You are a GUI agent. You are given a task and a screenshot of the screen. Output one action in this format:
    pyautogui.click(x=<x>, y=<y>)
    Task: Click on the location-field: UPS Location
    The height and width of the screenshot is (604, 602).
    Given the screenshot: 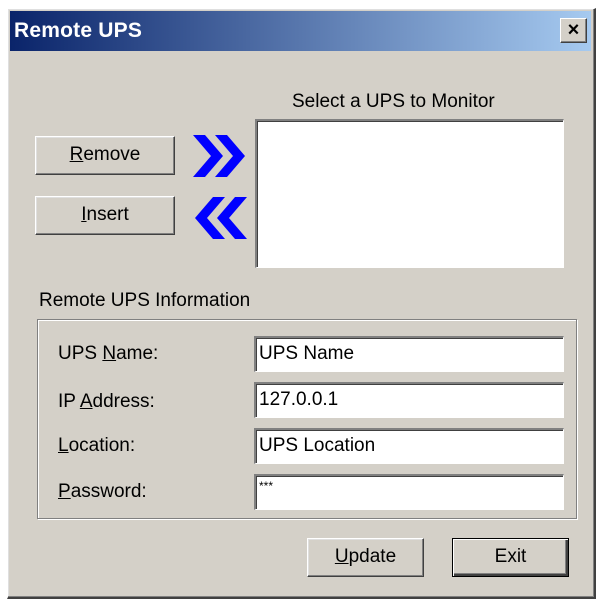 What is the action you would take?
    pyautogui.click(x=409, y=446)
    